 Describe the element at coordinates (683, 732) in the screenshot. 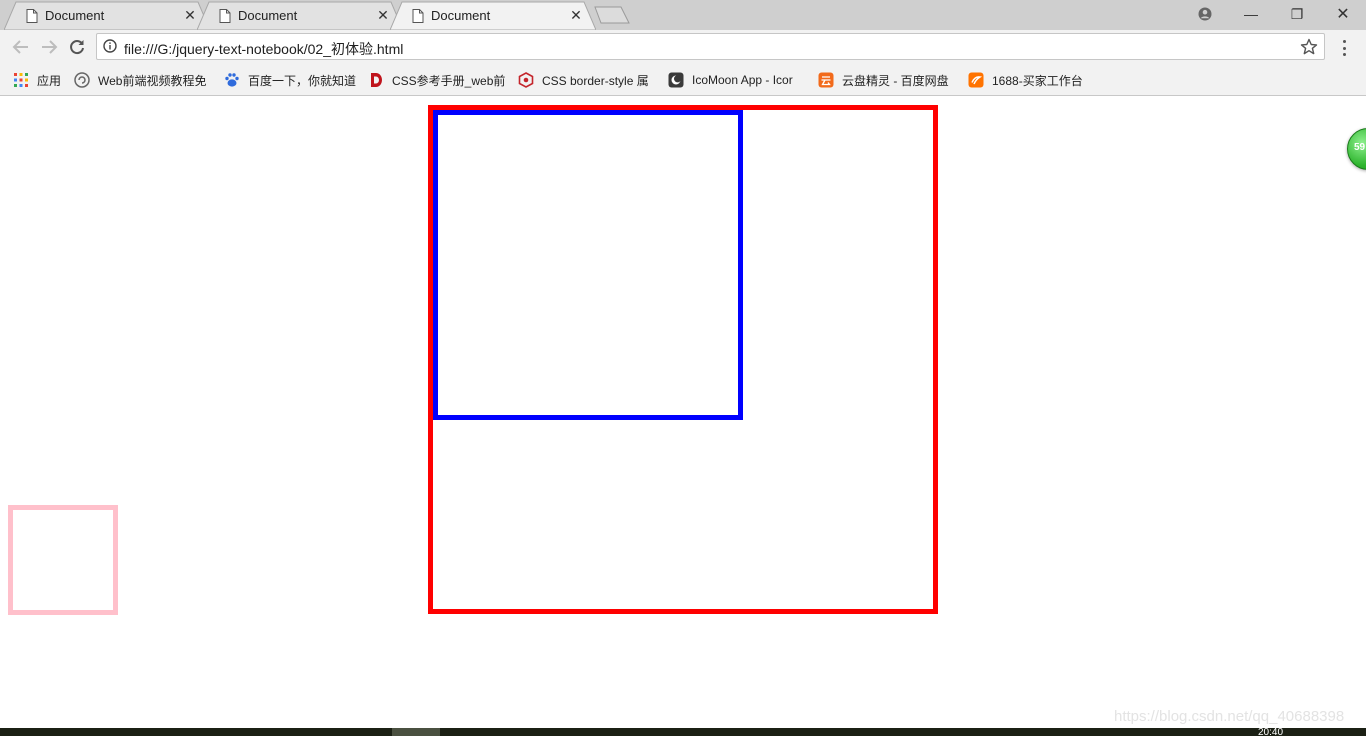

I see `os-taskbar: 20:40` at that location.